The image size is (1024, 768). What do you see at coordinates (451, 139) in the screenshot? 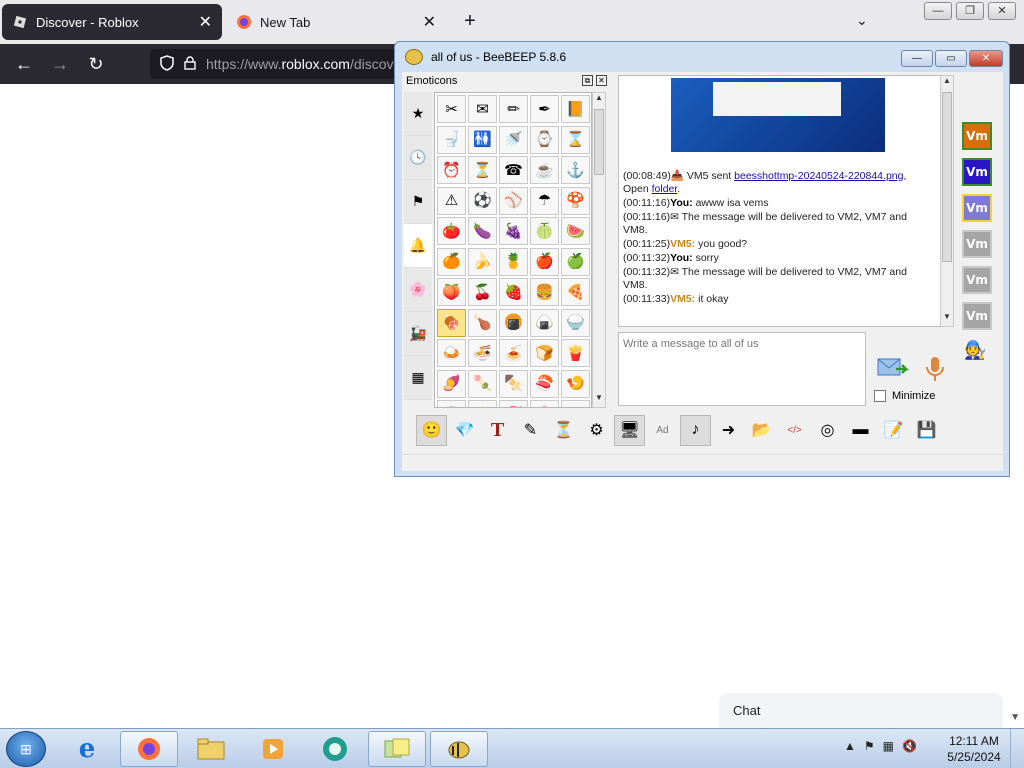
I see `emoticon-button: 🚽` at bounding box center [451, 139].